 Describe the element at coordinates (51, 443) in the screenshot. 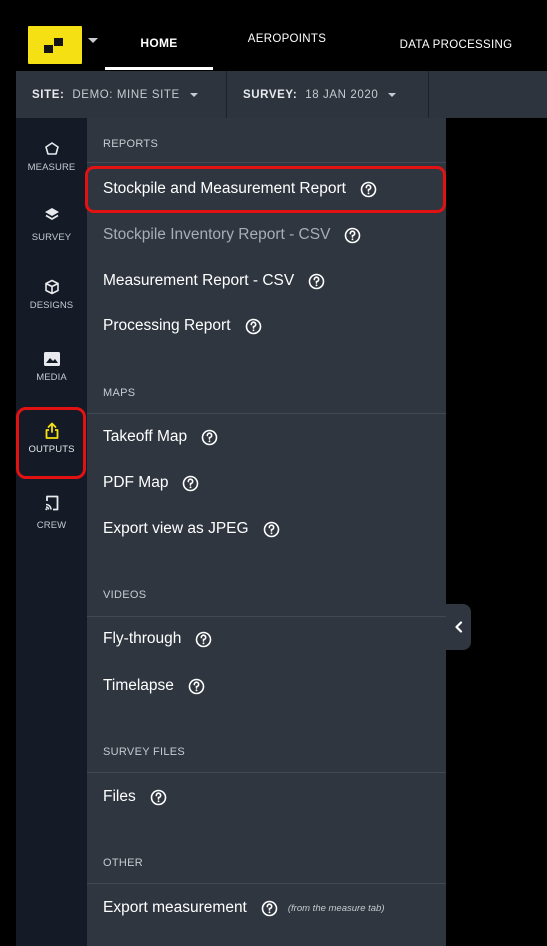

I see `highlight-outputs-annotation` at that location.